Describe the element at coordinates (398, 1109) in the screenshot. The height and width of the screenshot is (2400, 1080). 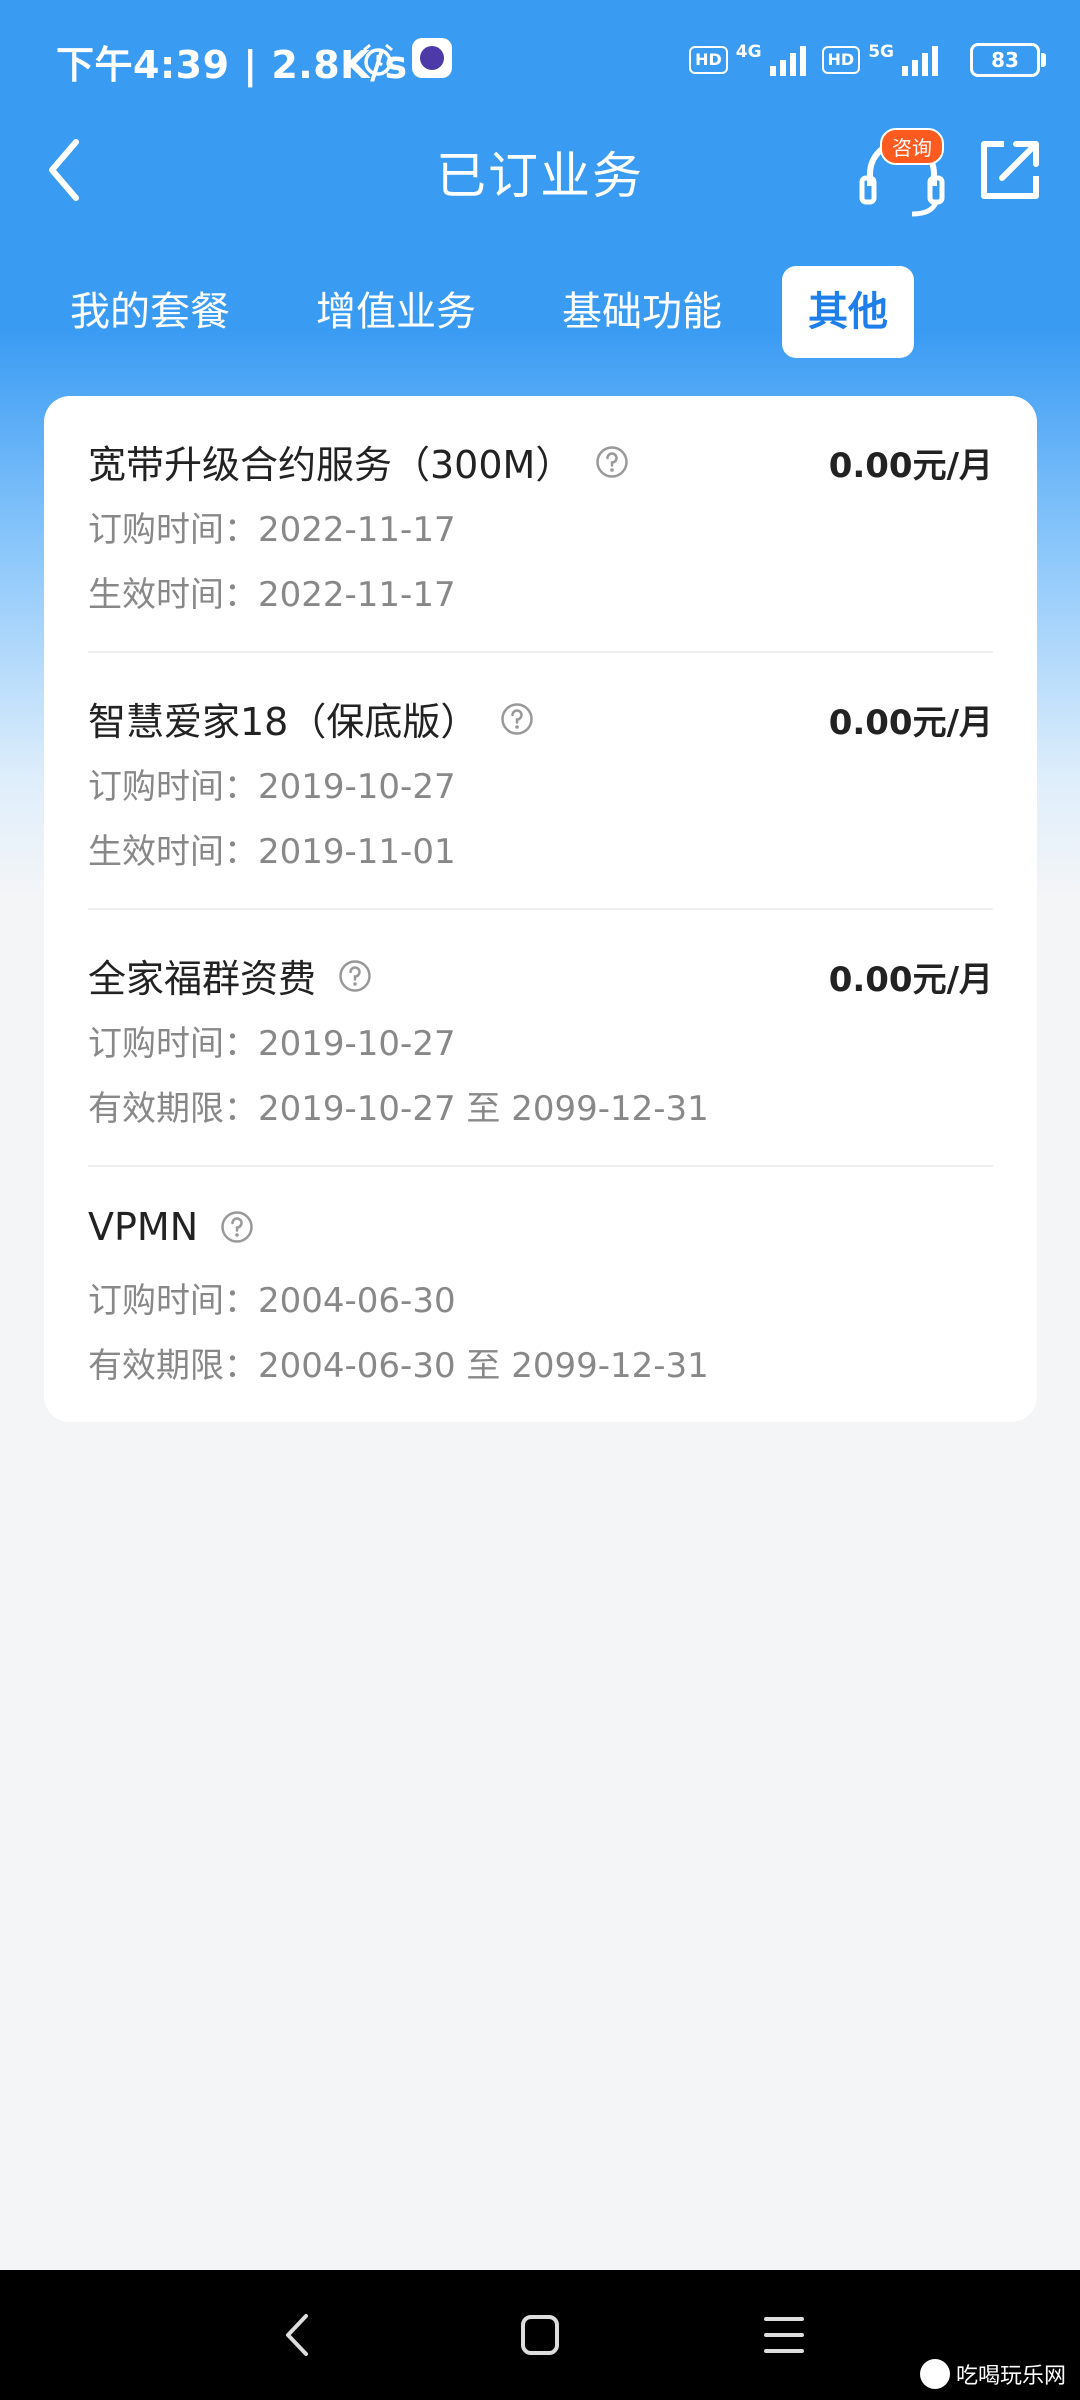
I see `item-validity-period: 有效期限：2019-10-27 至 2099-12-31` at that location.